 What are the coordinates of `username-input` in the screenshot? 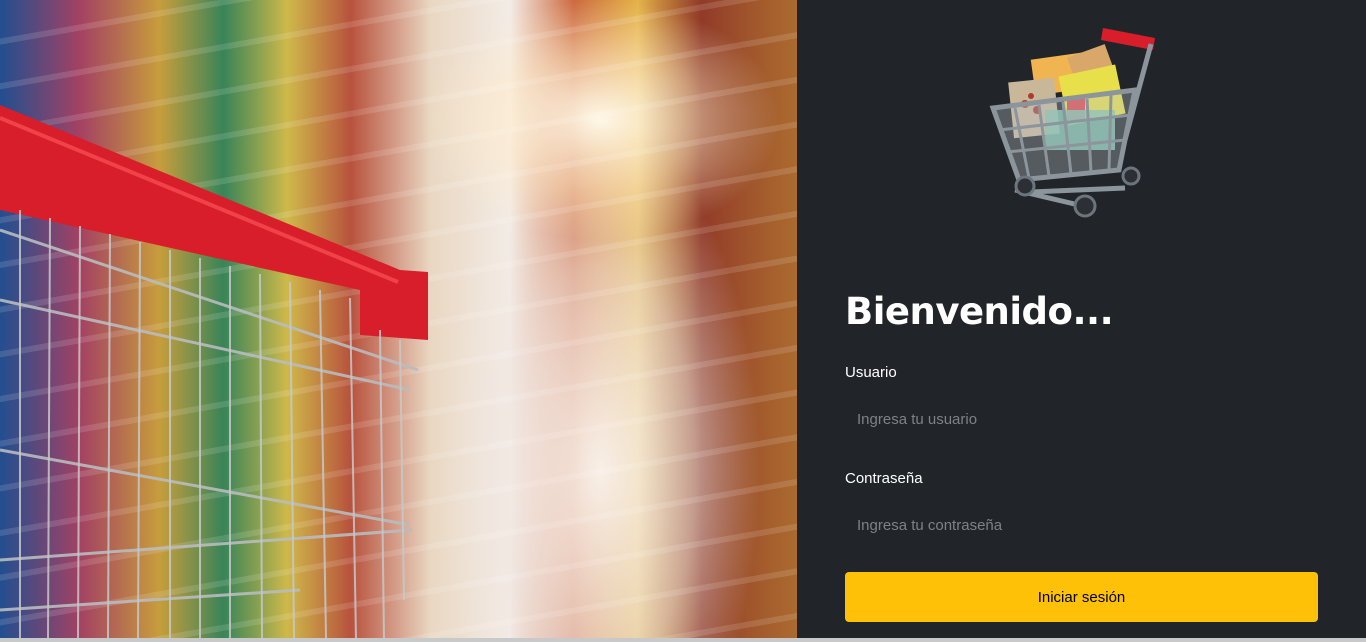 It's located at (1081, 419).